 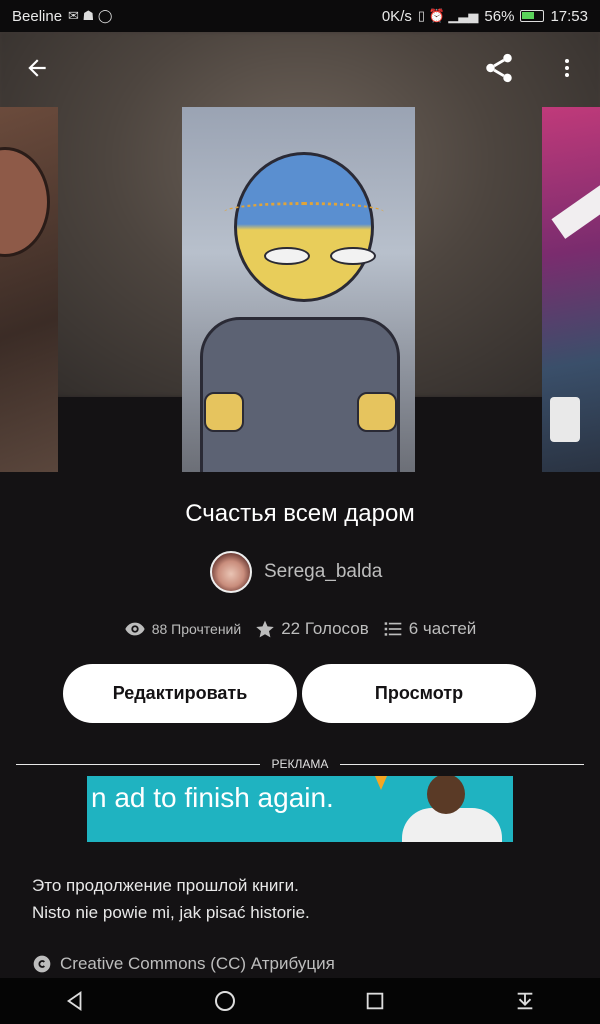 What do you see at coordinates (499, 16) in the screenshot?
I see `battery-percent: 56%` at bounding box center [499, 16].